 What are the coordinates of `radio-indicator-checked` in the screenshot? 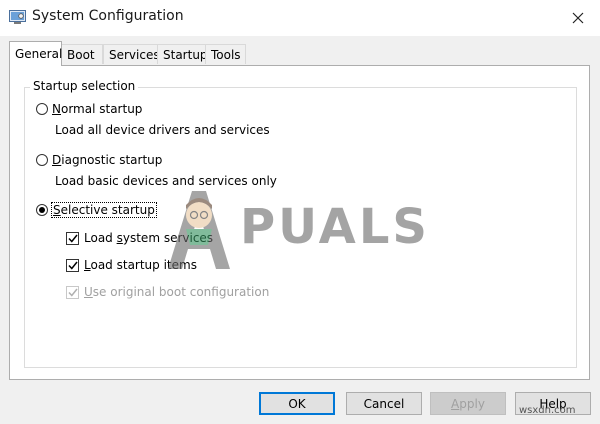 It's located at (42, 210).